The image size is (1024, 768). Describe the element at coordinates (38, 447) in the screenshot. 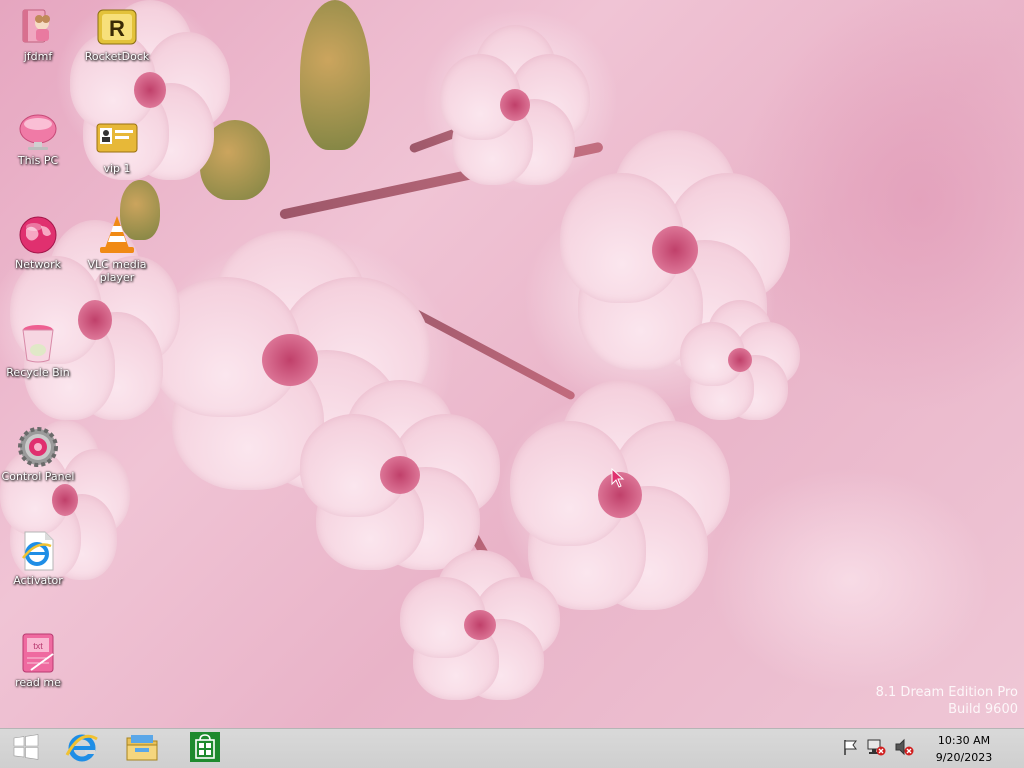

I see `control-panel-gear-icon` at that location.